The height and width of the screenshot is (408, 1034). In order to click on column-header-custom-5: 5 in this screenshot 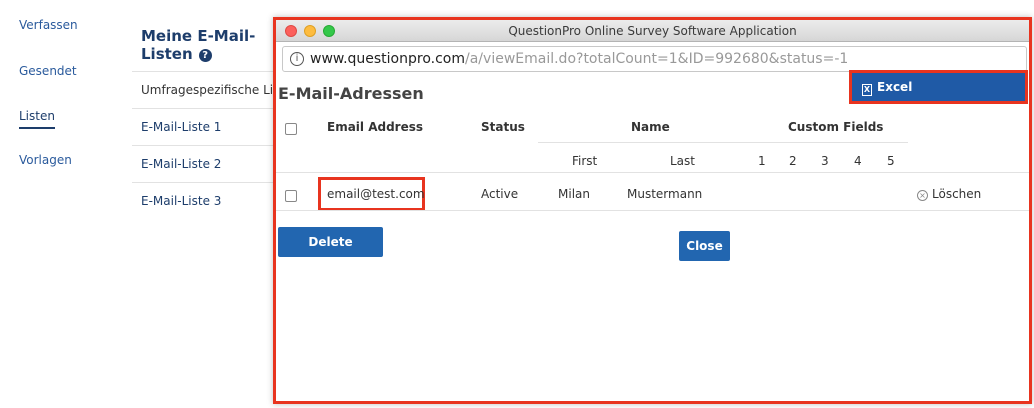, I will do `click(891, 161)`.